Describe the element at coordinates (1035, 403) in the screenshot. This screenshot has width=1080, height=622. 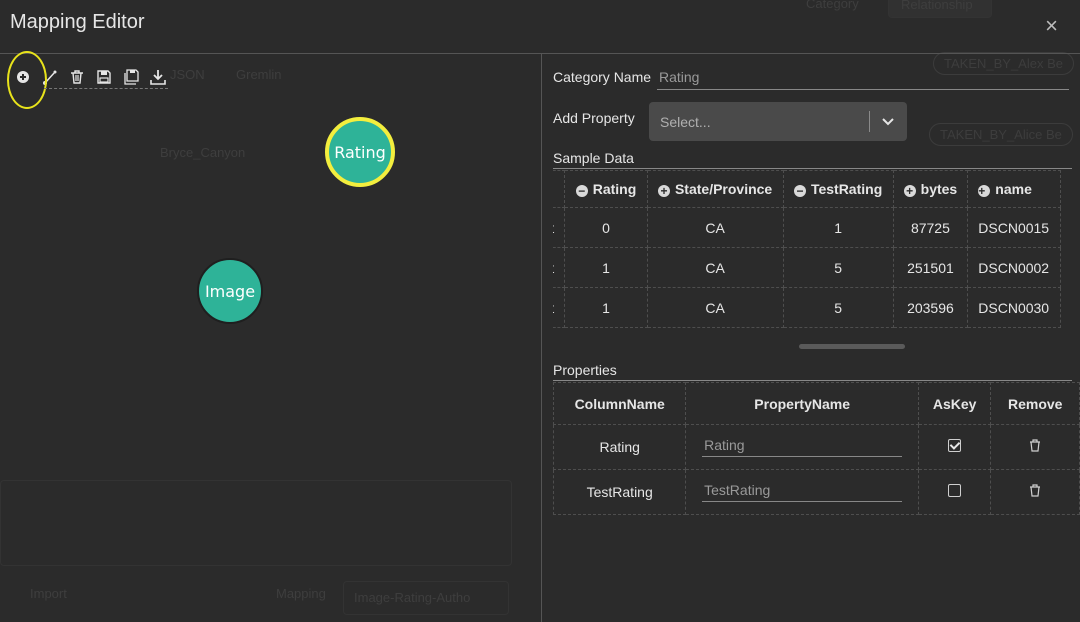
I see `header-remove: Remove` at that location.